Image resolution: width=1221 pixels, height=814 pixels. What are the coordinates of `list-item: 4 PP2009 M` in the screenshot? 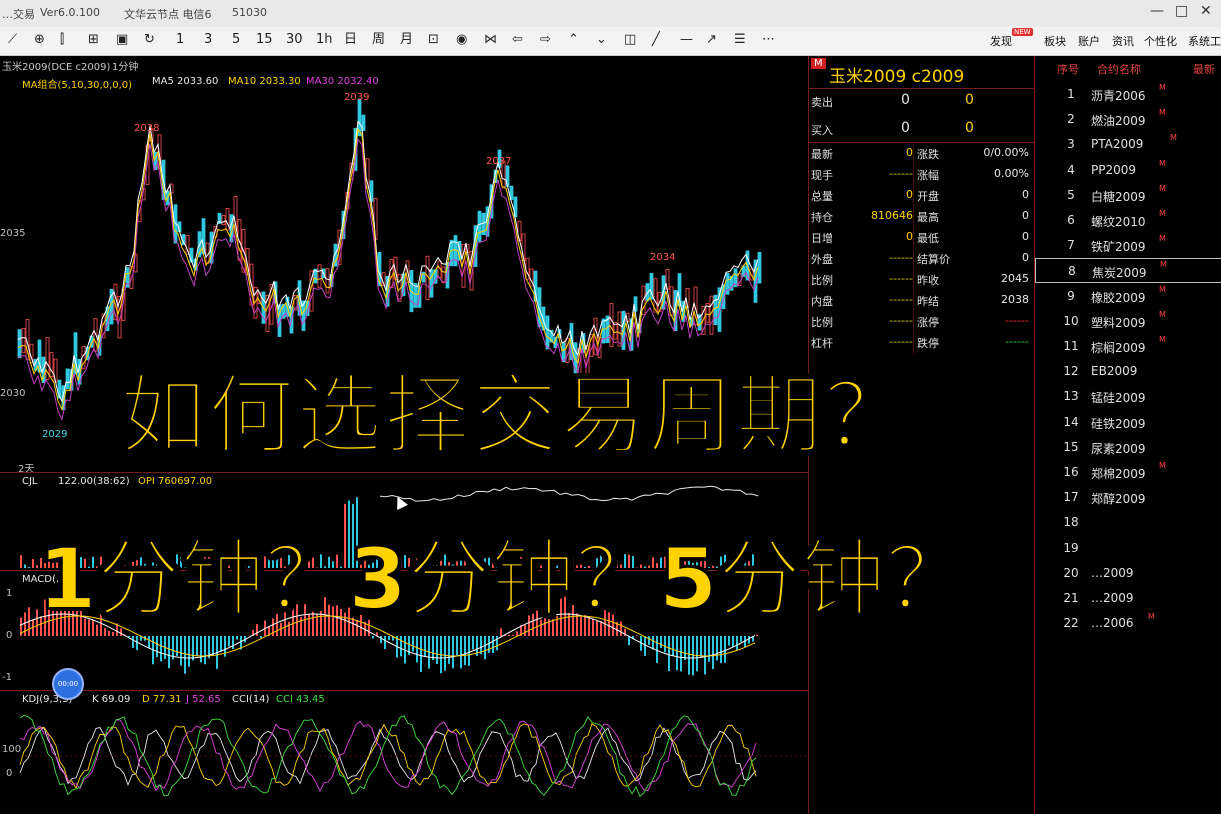 It's located at (1128, 170).